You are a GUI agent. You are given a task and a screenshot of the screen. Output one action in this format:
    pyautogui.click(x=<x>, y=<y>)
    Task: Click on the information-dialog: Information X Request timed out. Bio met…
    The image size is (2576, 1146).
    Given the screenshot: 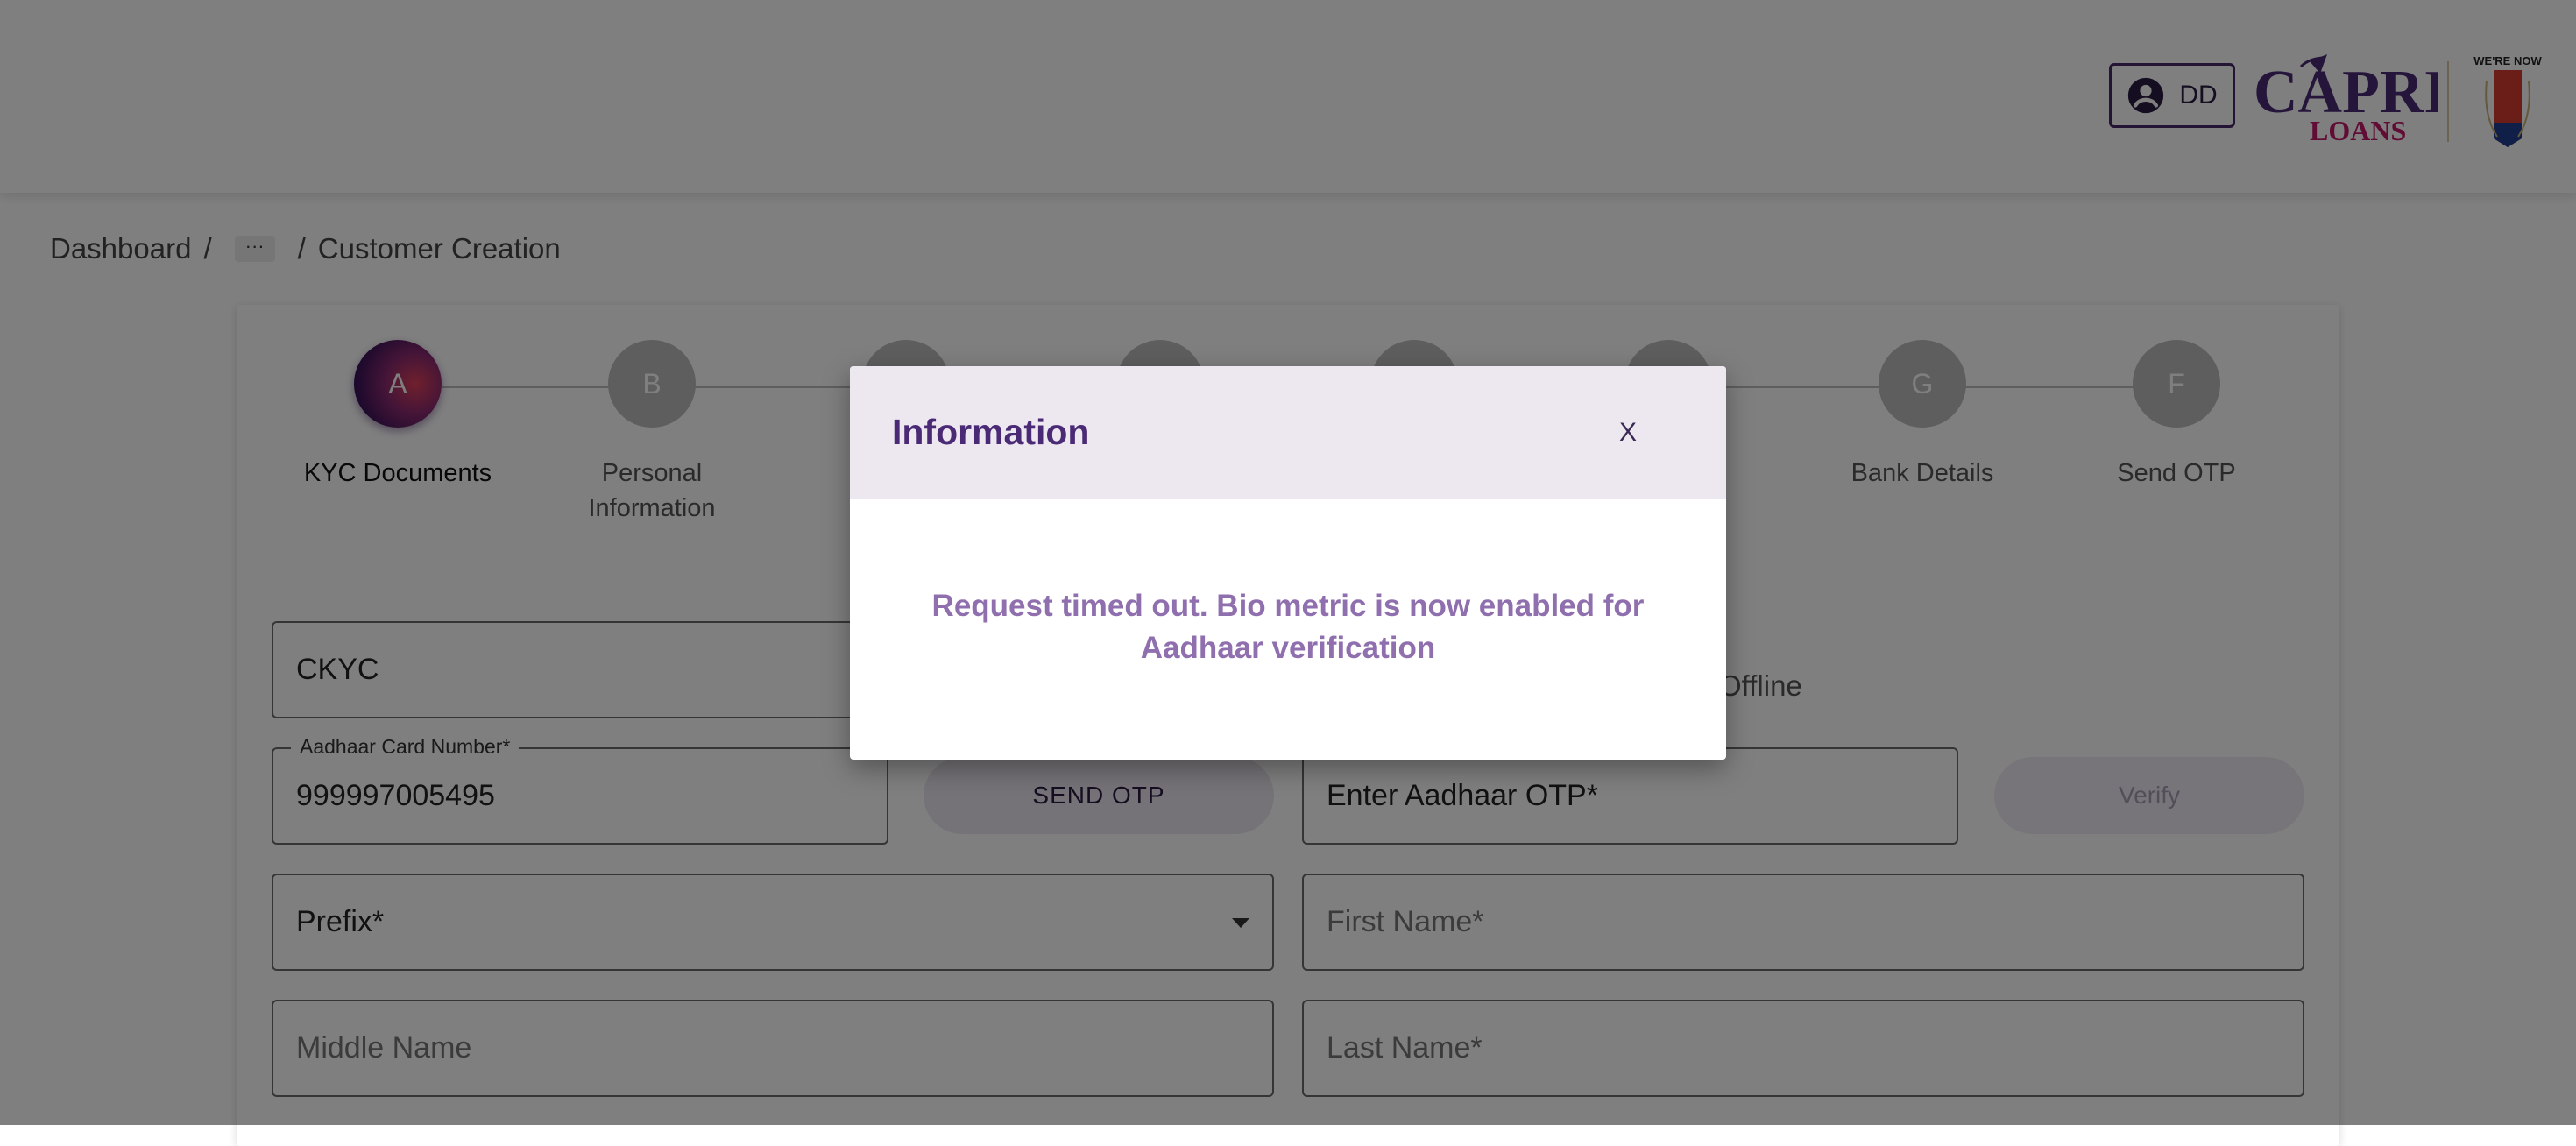 What is the action you would take?
    pyautogui.click(x=1288, y=563)
    